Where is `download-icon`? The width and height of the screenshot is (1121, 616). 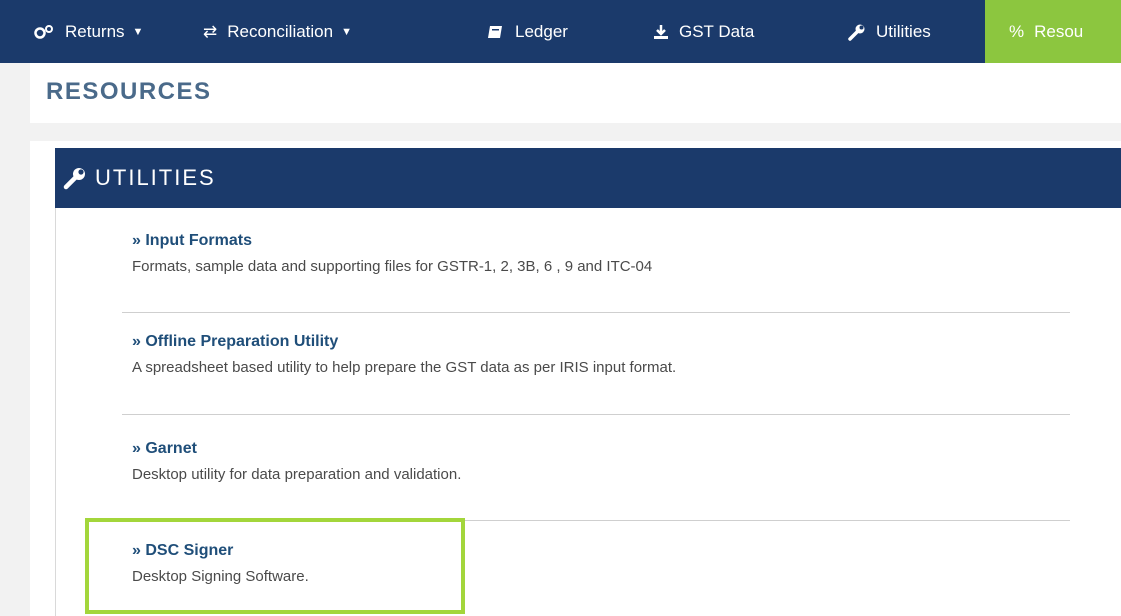
download-icon is located at coordinates (661, 32).